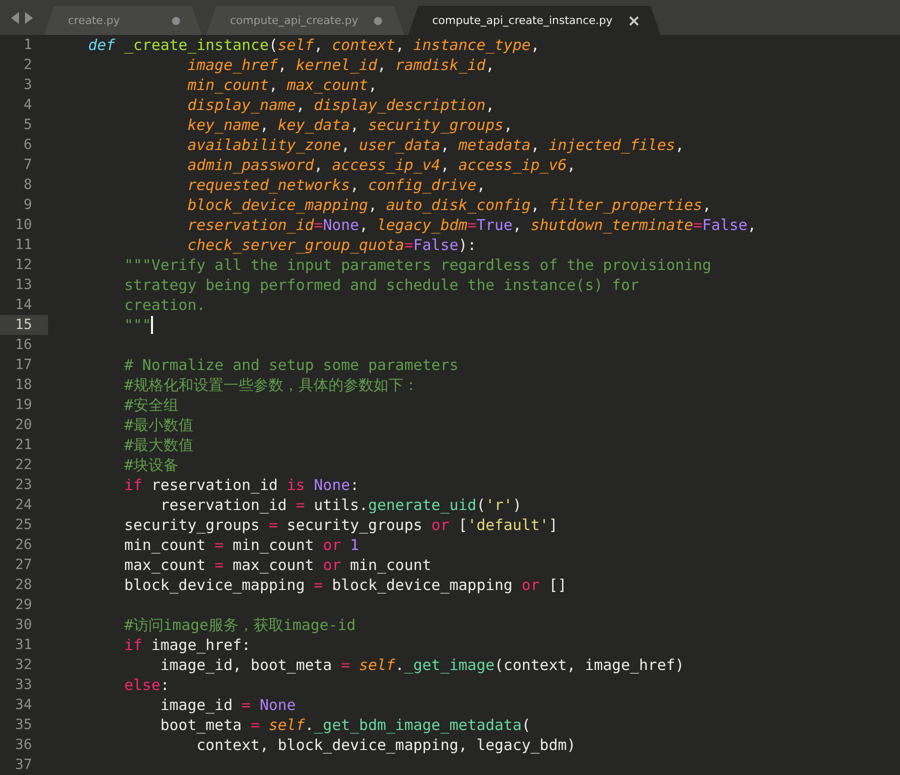 Image resolution: width=900 pixels, height=775 pixels. Describe the element at coordinates (28, 165) in the screenshot. I see `line-number: 7` at that location.